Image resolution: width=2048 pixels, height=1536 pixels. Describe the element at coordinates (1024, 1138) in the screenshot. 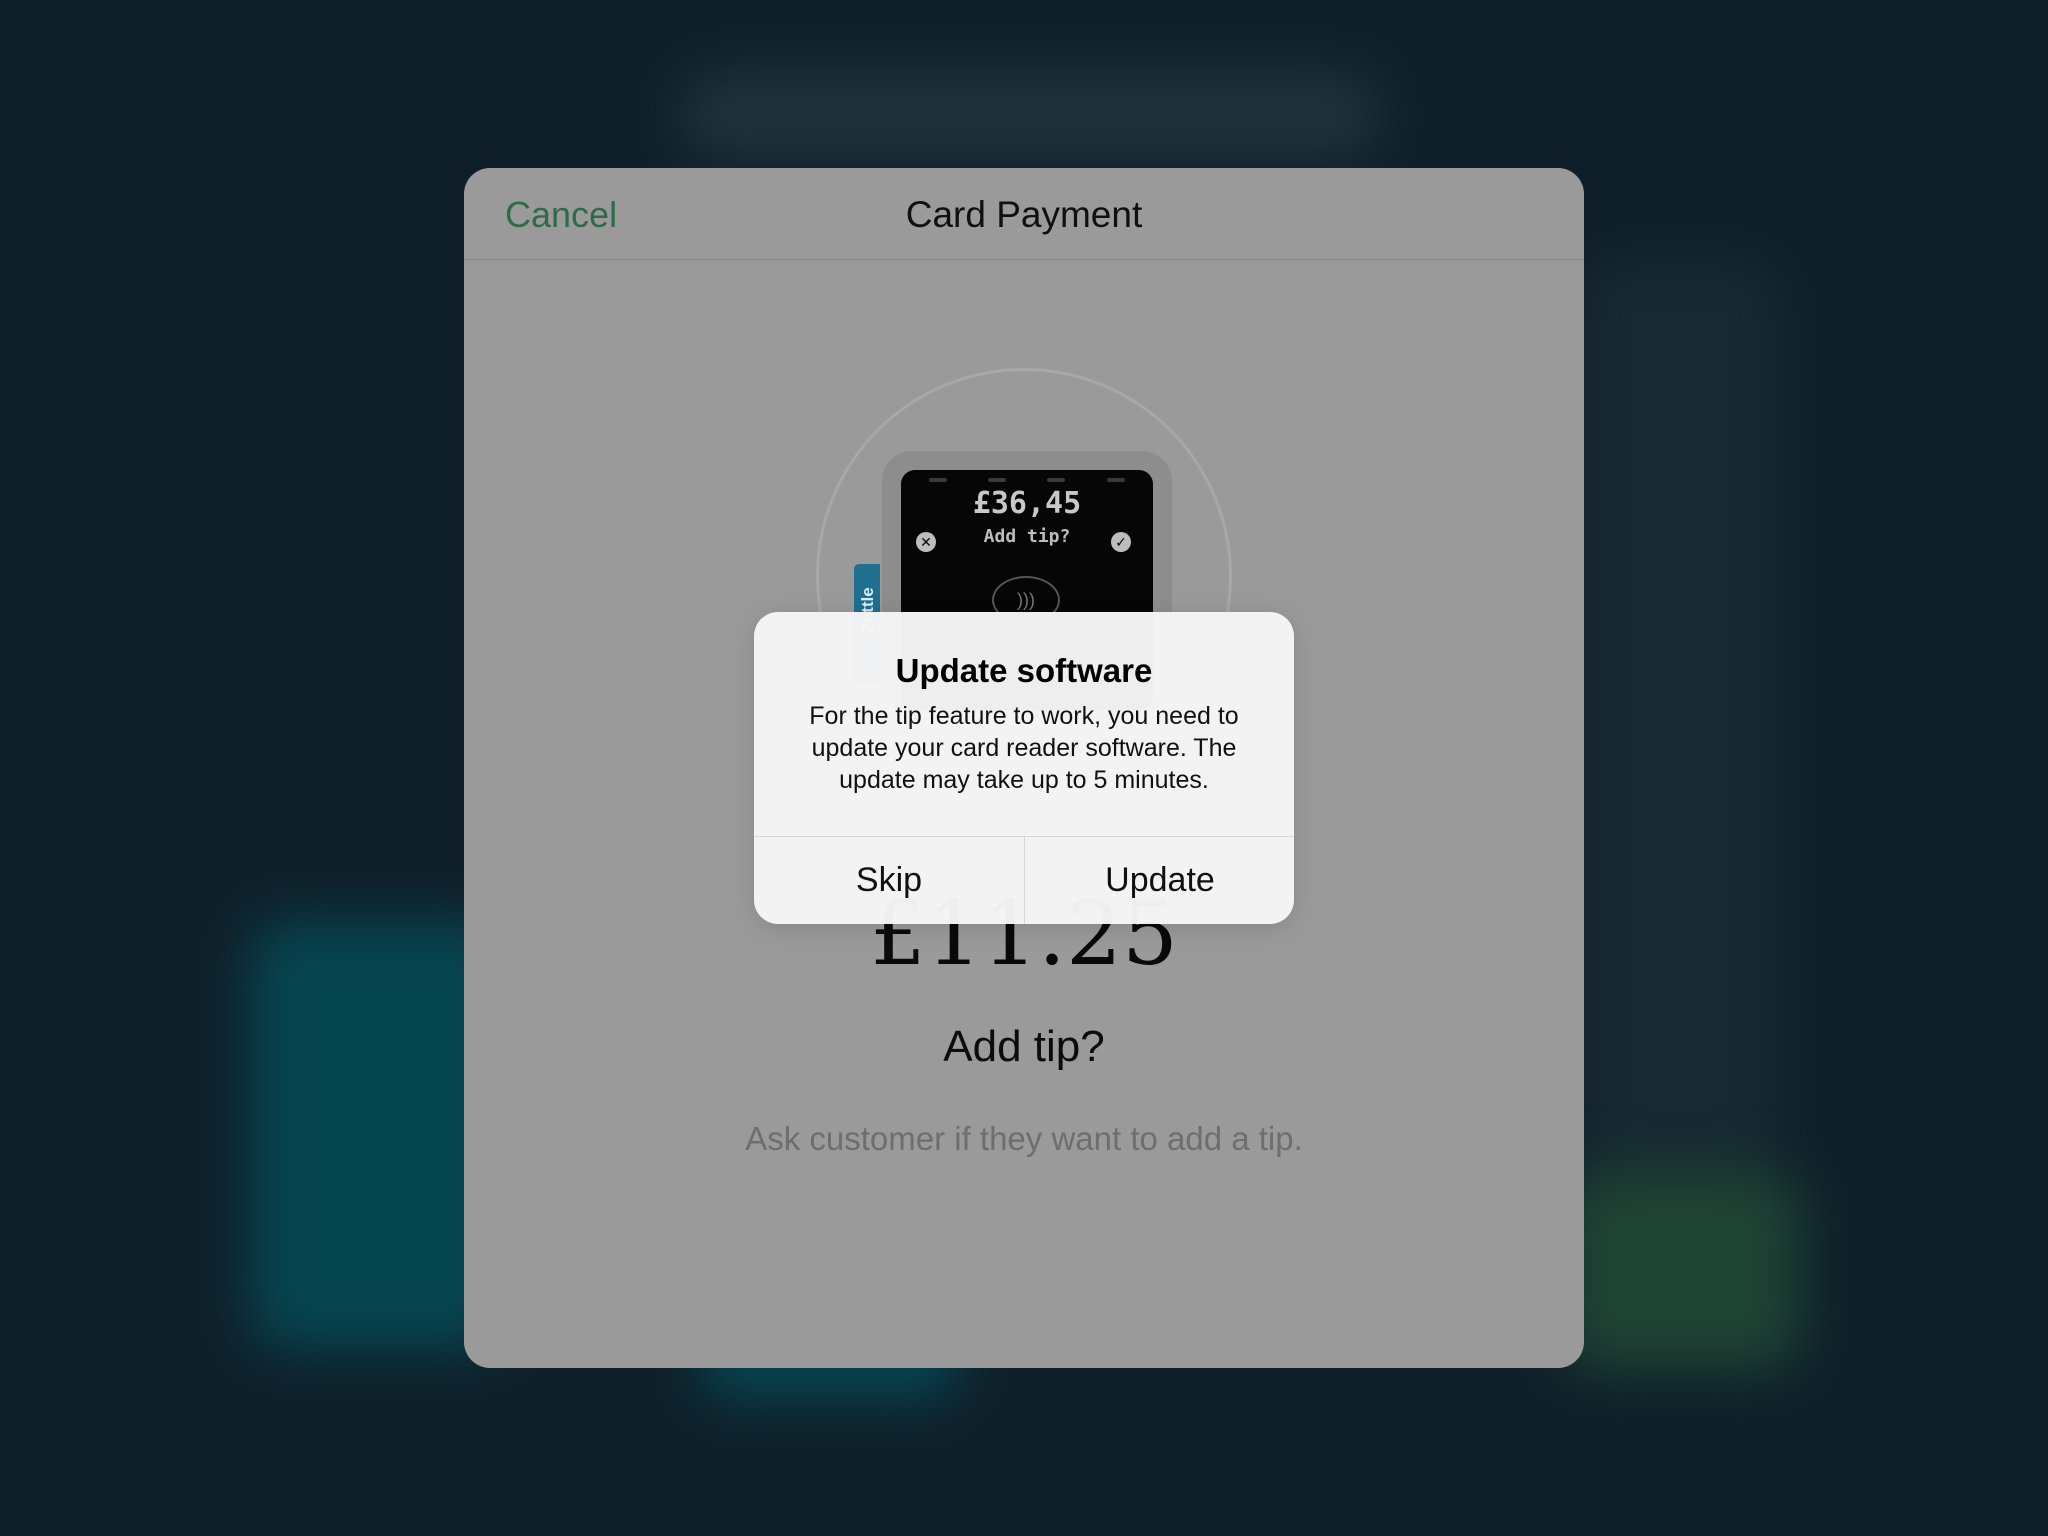

I see `add-tip-subtitle: Ask customer if they want to add a tip.` at that location.